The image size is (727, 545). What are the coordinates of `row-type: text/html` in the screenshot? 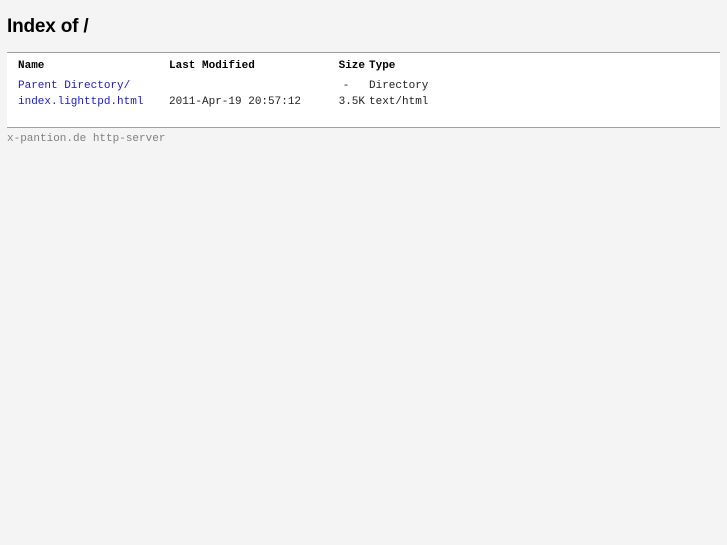 It's located at (399, 102).